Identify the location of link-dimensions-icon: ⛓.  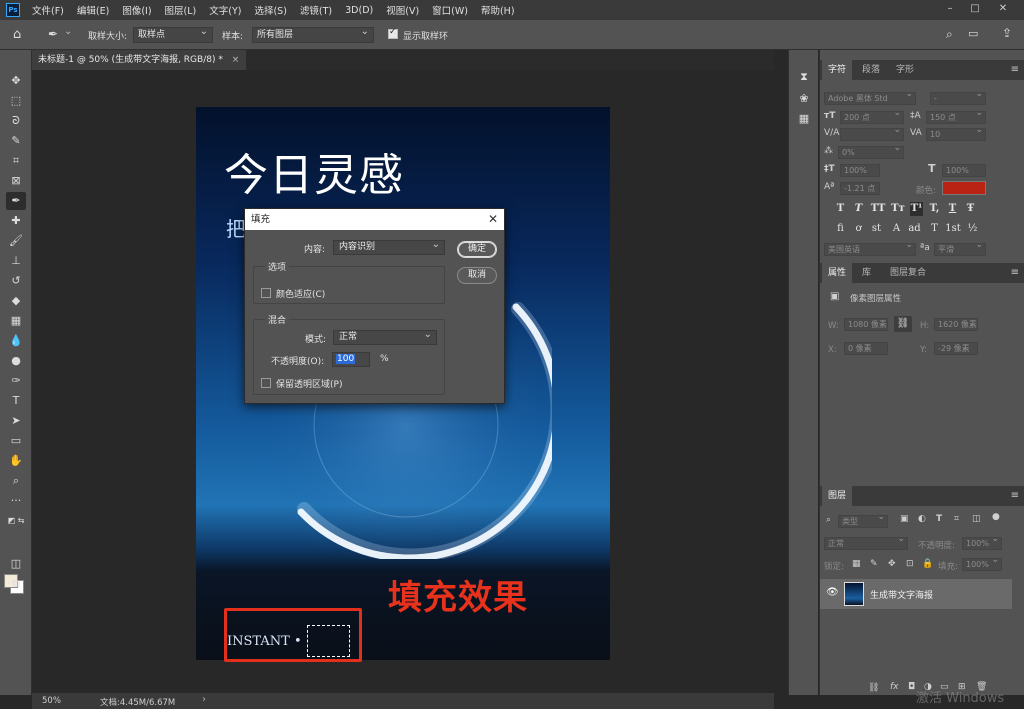
(903, 324).